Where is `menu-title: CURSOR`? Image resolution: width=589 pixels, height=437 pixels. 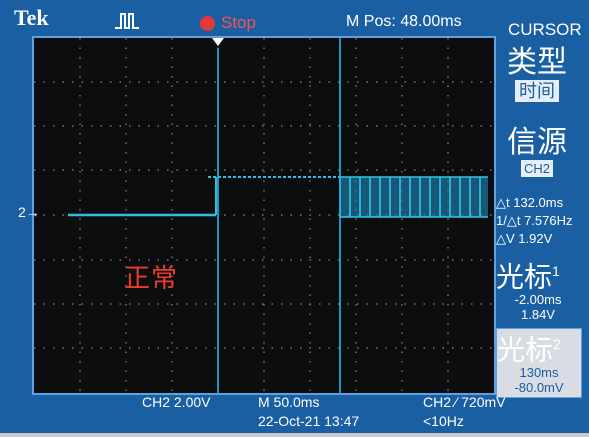
menu-title: CURSOR is located at coordinates (545, 29).